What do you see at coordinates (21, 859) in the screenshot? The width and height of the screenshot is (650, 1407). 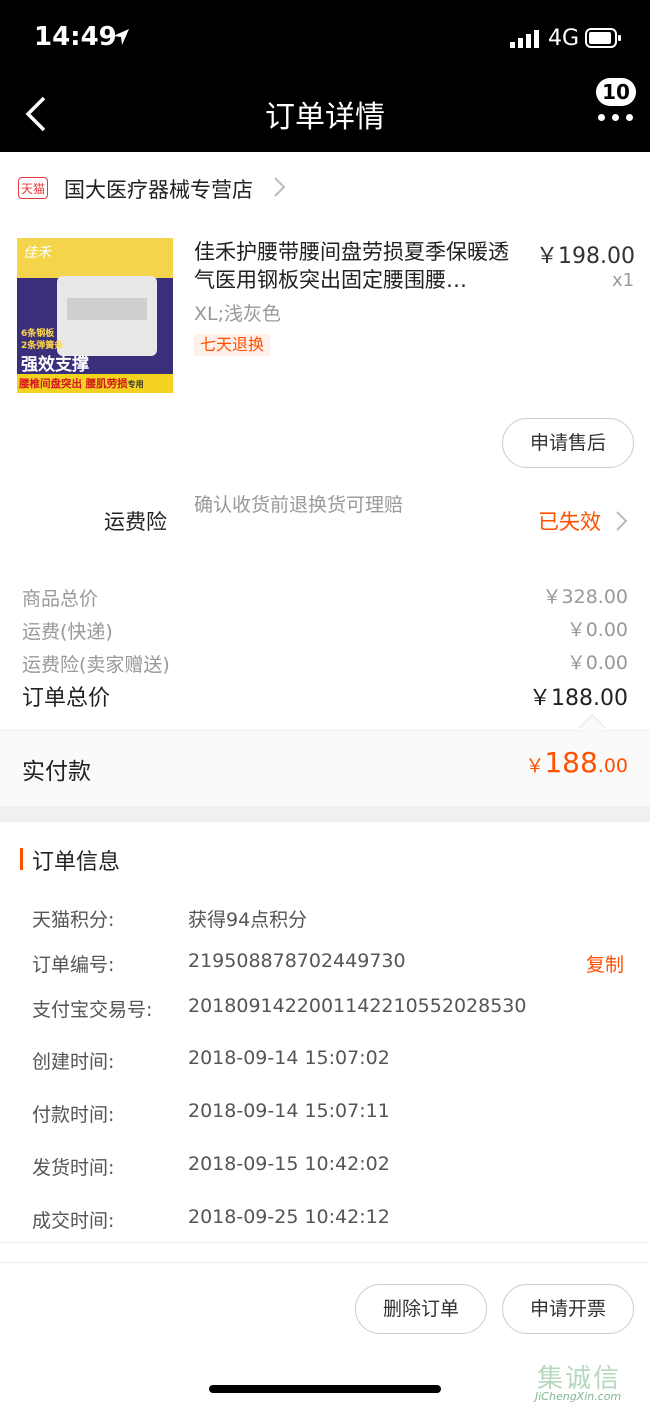 I see `section-accent-bar` at bounding box center [21, 859].